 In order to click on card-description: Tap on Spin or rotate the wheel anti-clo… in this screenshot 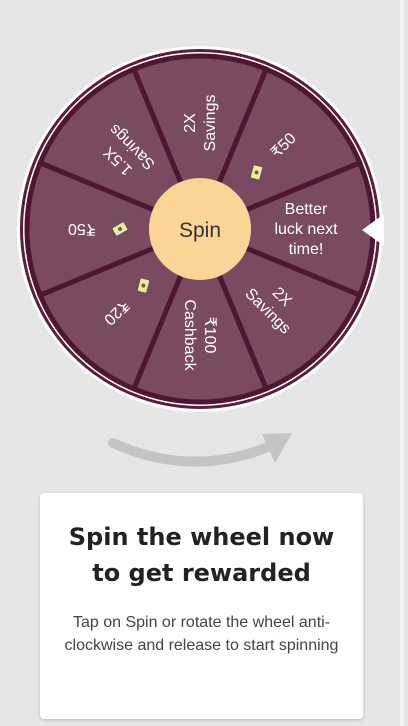, I will do `click(201, 634)`.